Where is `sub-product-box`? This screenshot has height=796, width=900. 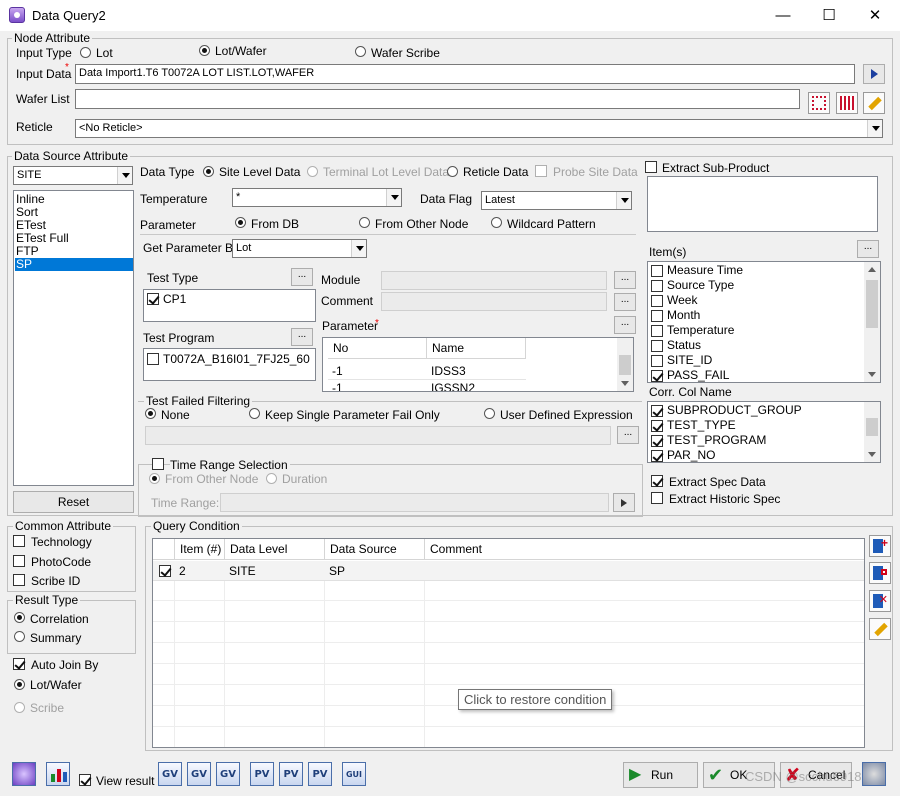
sub-product-box is located at coordinates (762, 204).